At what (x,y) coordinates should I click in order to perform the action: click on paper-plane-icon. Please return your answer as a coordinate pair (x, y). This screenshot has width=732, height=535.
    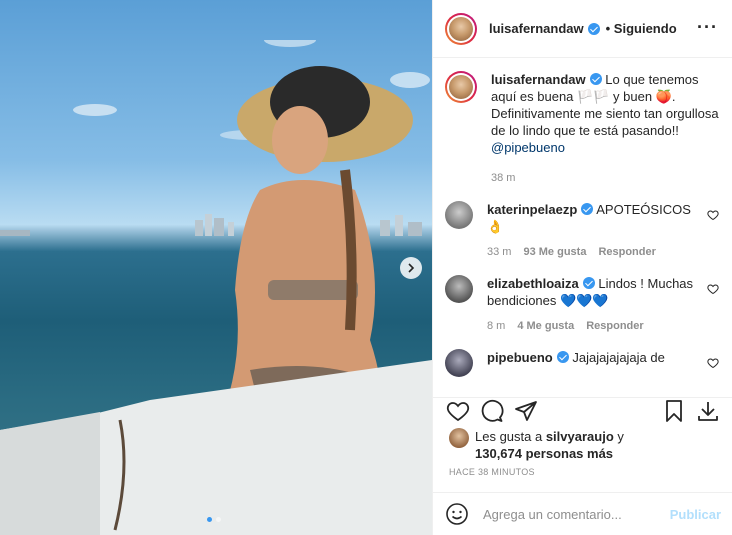
    Looking at the image, I should click on (526, 411).